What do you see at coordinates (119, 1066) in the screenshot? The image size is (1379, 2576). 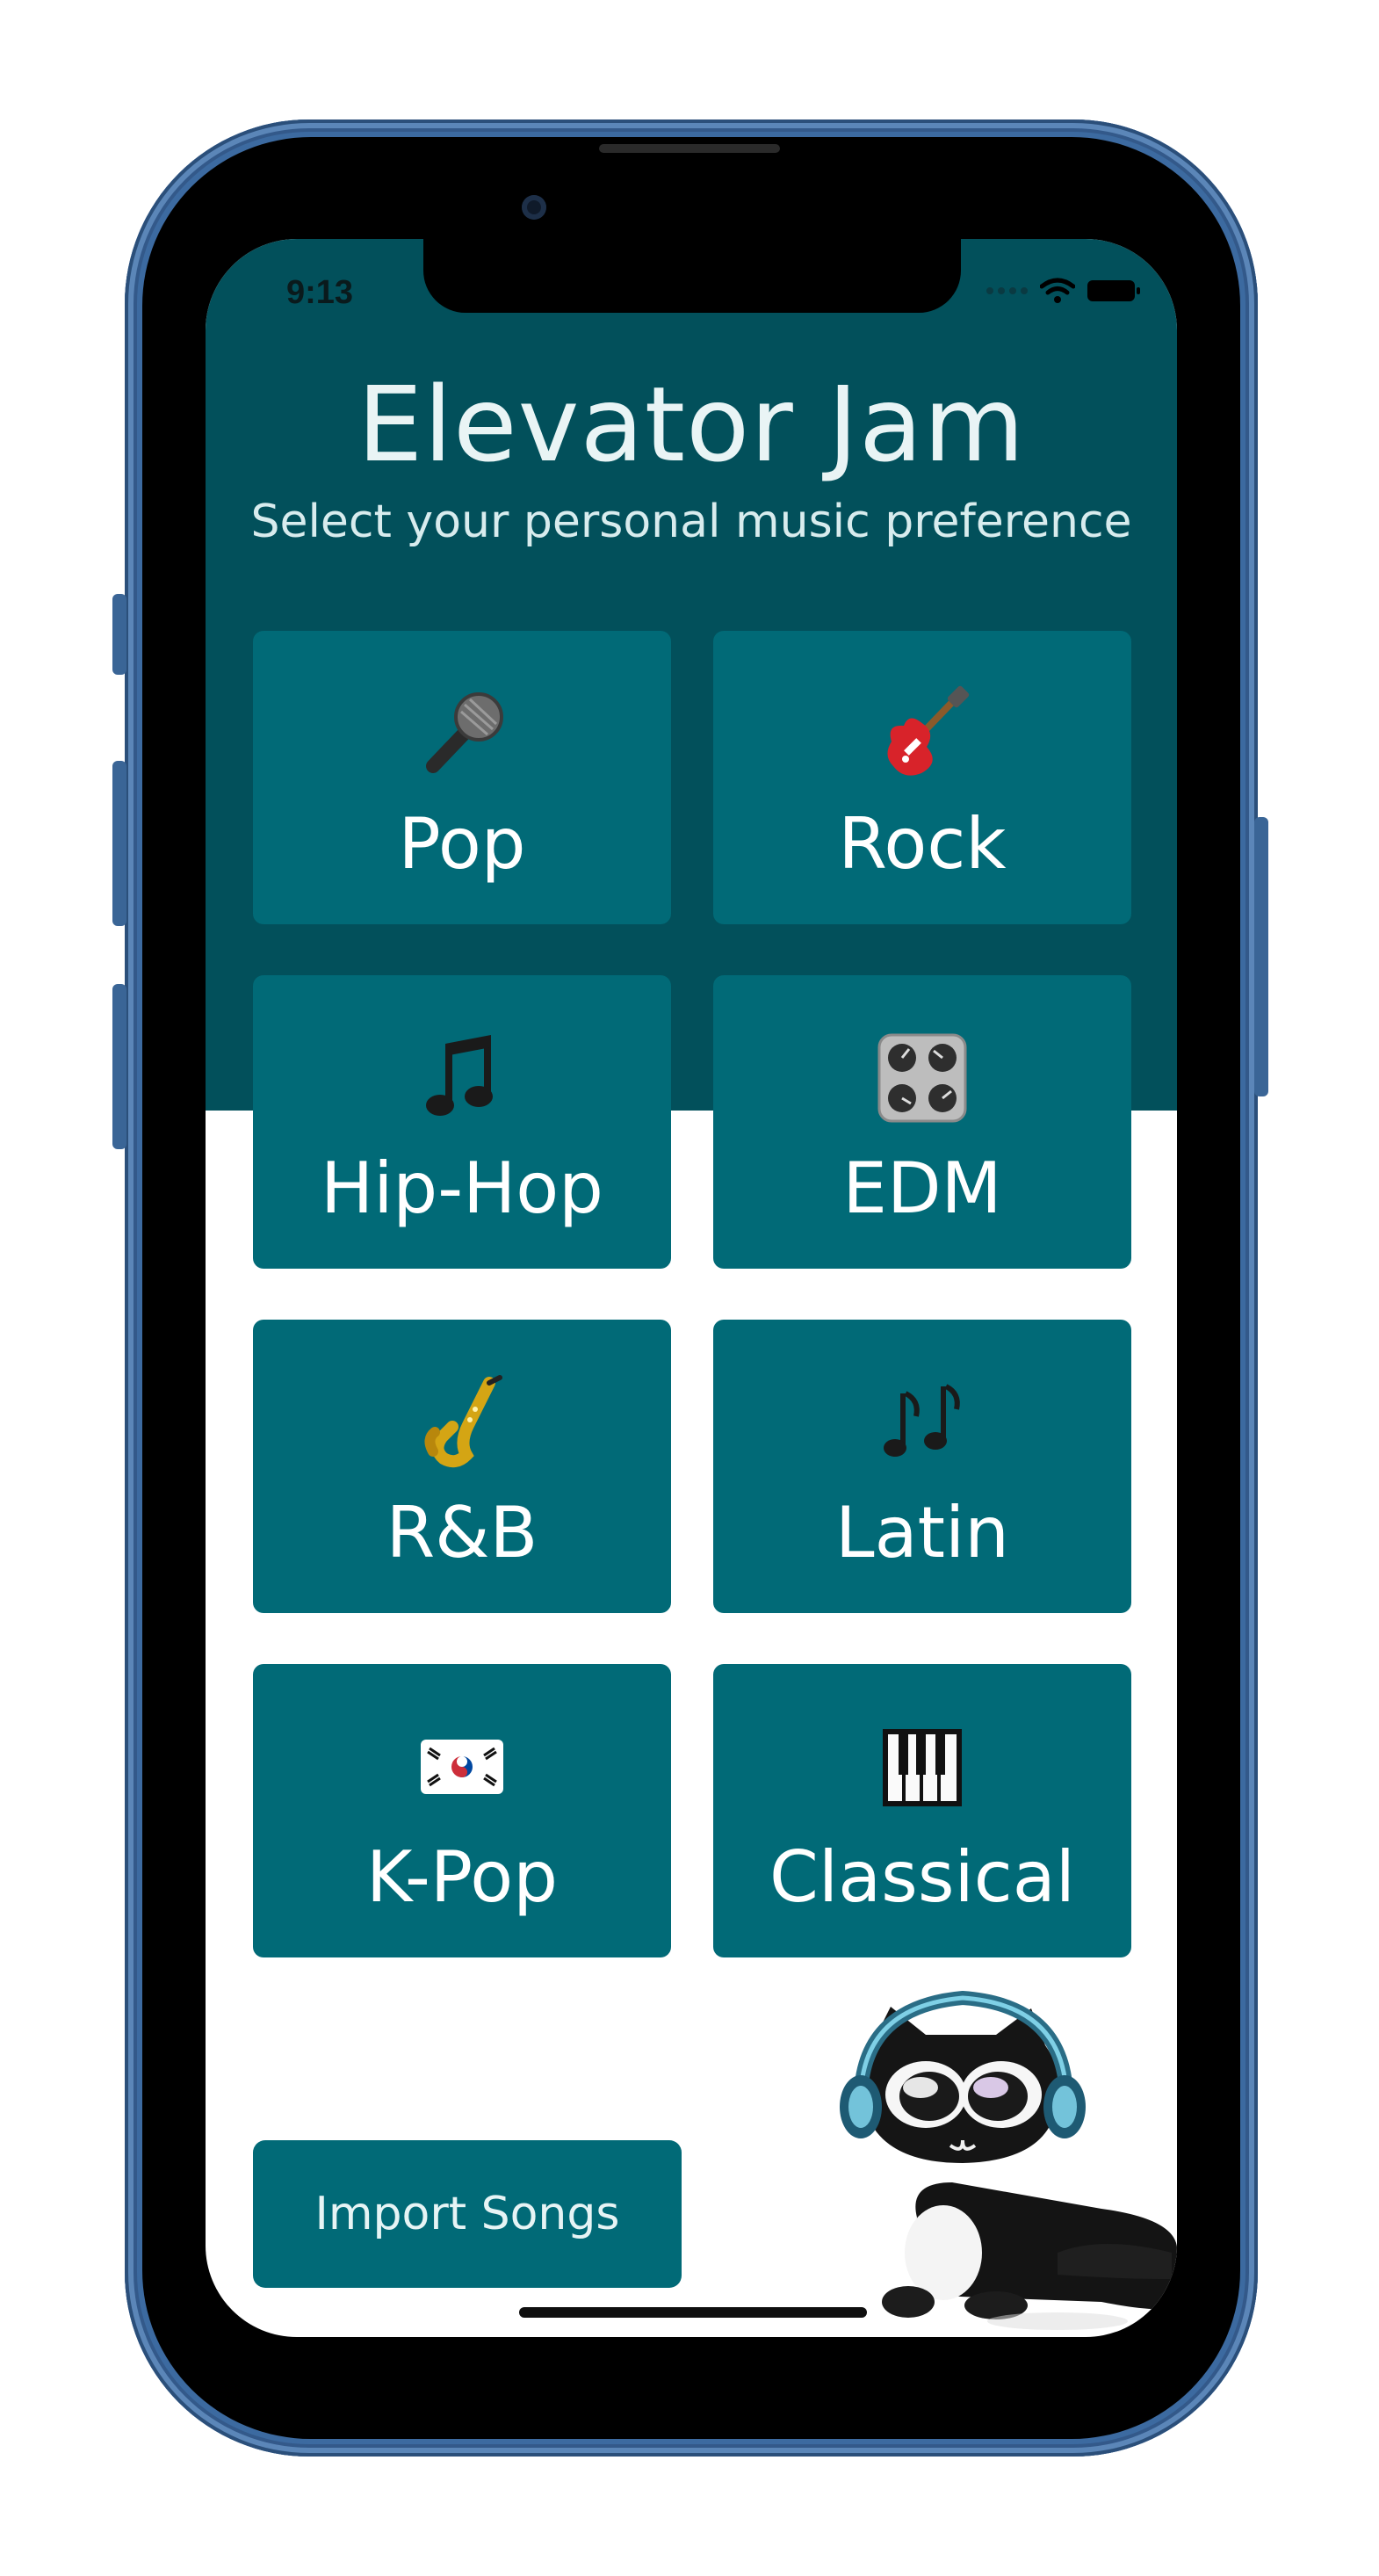 I see `volume-down-button` at bounding box center [119, 1066].